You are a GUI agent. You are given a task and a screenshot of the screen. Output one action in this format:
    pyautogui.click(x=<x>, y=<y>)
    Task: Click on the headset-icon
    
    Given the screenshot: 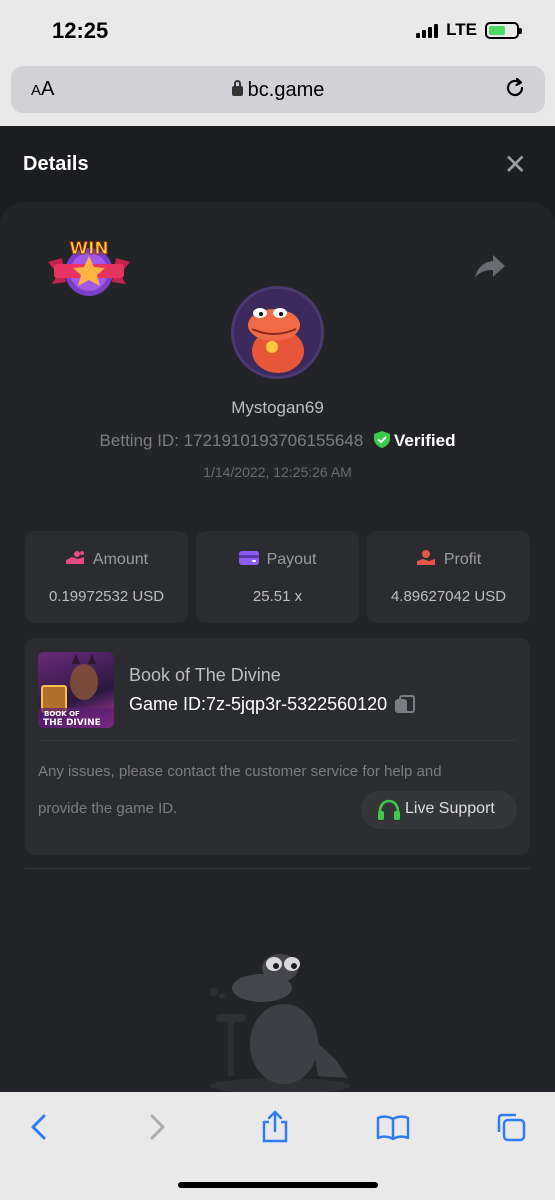 What is the action you would take?
    pyautogui.click(x=389, y=809)
    